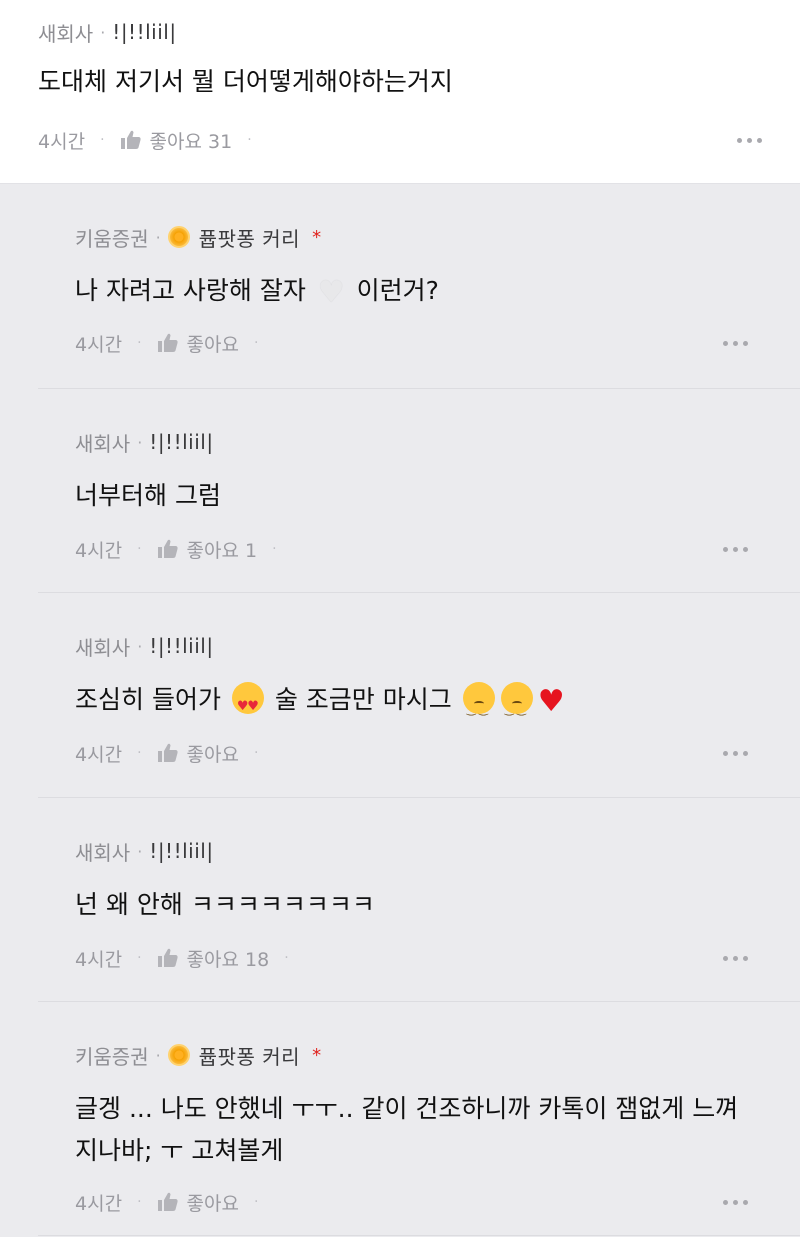 The image size is (800, 1237). What do you see at coordinates (222, 550) in the screenshot?
I see `like-label: 좋아요 1` at bounding box center [222, 550].